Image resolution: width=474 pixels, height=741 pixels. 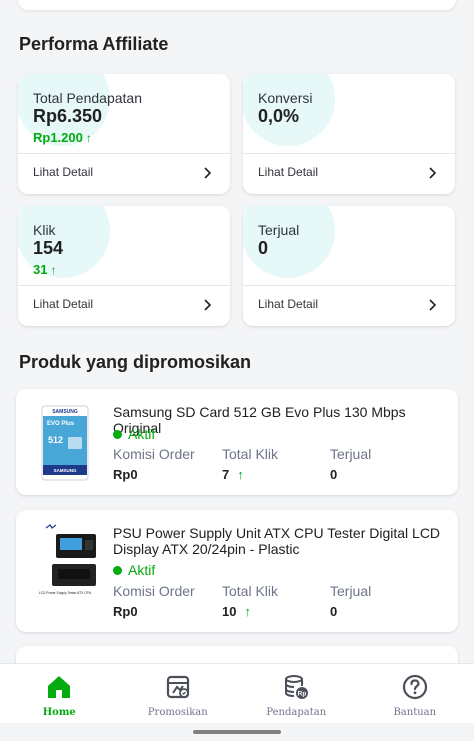 What do you see at coordinates (263, 248) in the screenshot?
I see `stat-value: 0` at bounding box center [263, 248].